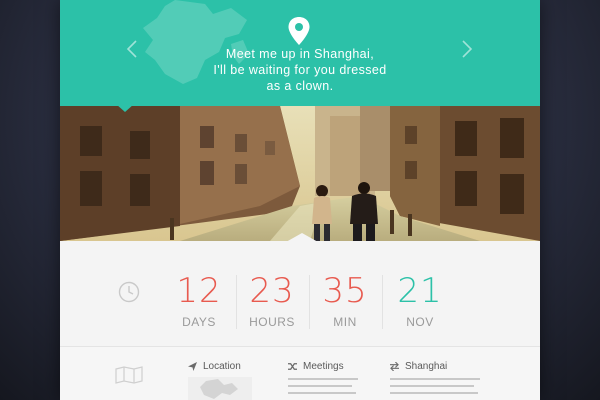 Image resolution: width=600 pixels, height=400 pixels. Describe the element at coordinates (300, 86) in the screenshot. I see `quote-line-3: as a clown.` at that location.